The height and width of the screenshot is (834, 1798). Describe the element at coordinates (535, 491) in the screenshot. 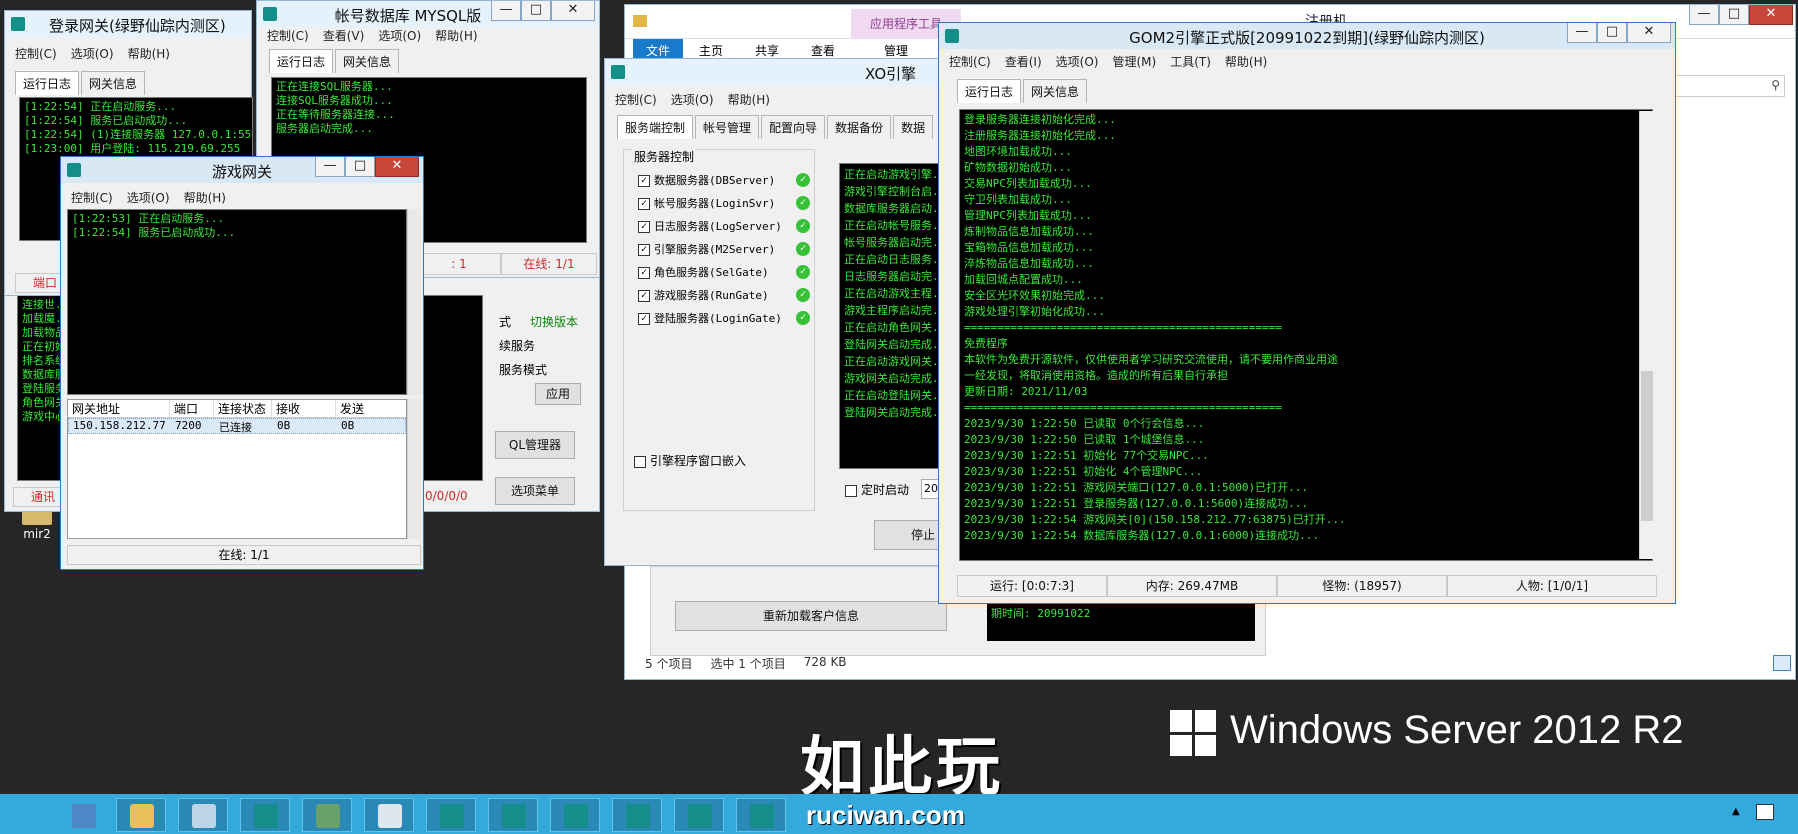

I see `options-menu-button: 选项菜单` at that location.